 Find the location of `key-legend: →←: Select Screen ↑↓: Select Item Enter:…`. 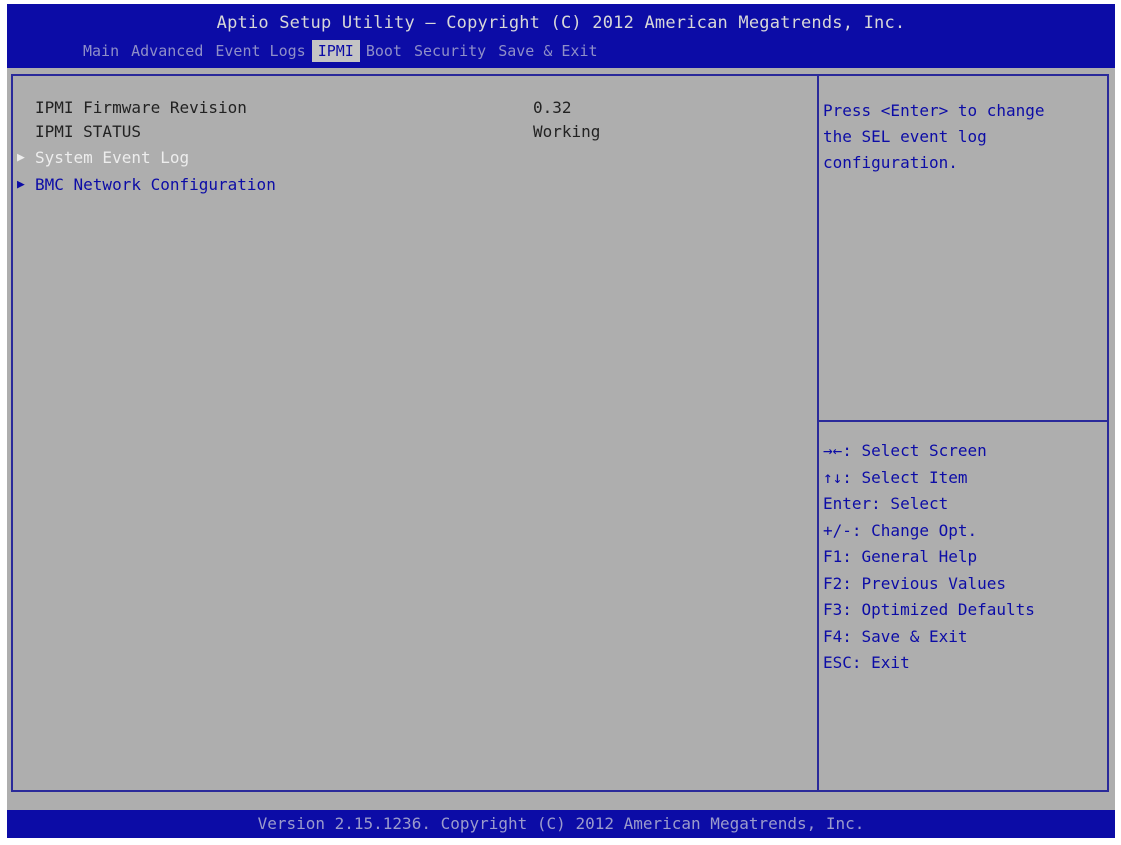

key-legend: →←: Select Screen ↑↓: Select Item Enter:… is located at coordinates (963, 557).